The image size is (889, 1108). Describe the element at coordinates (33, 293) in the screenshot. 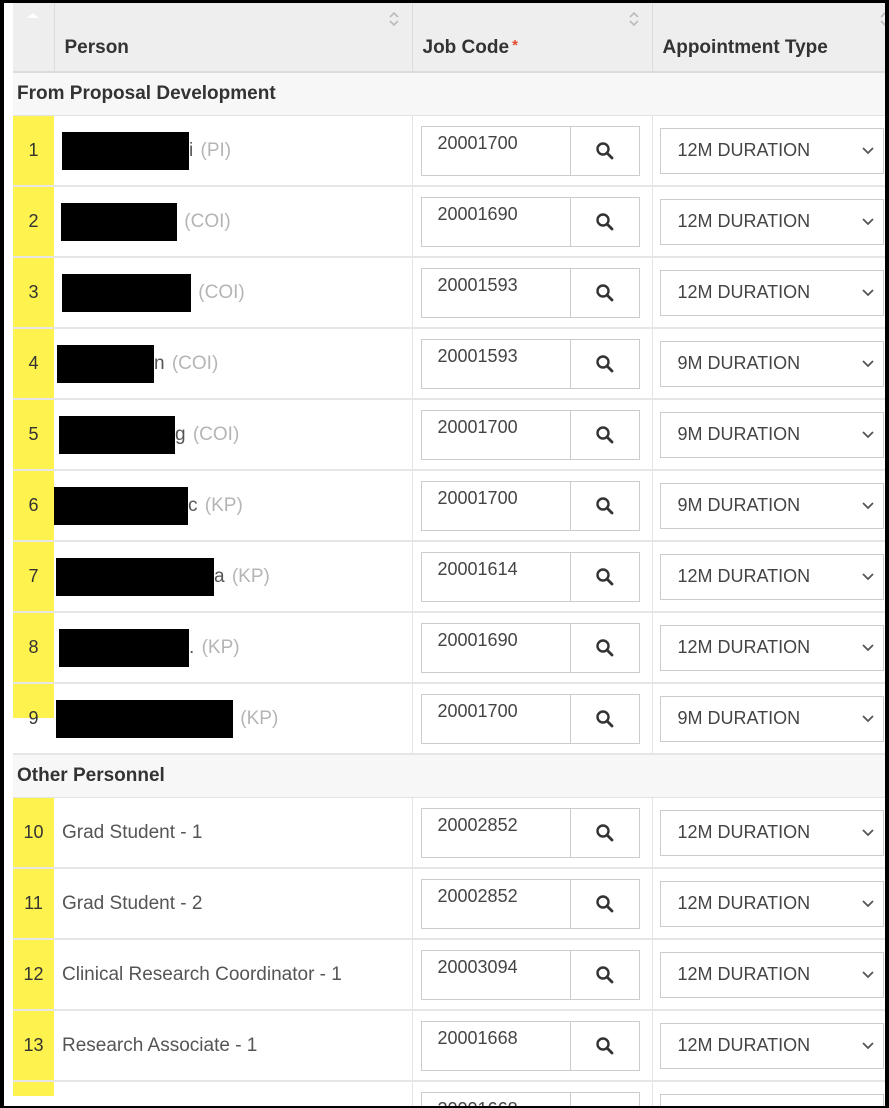

I see `row-number: 3` at that location.